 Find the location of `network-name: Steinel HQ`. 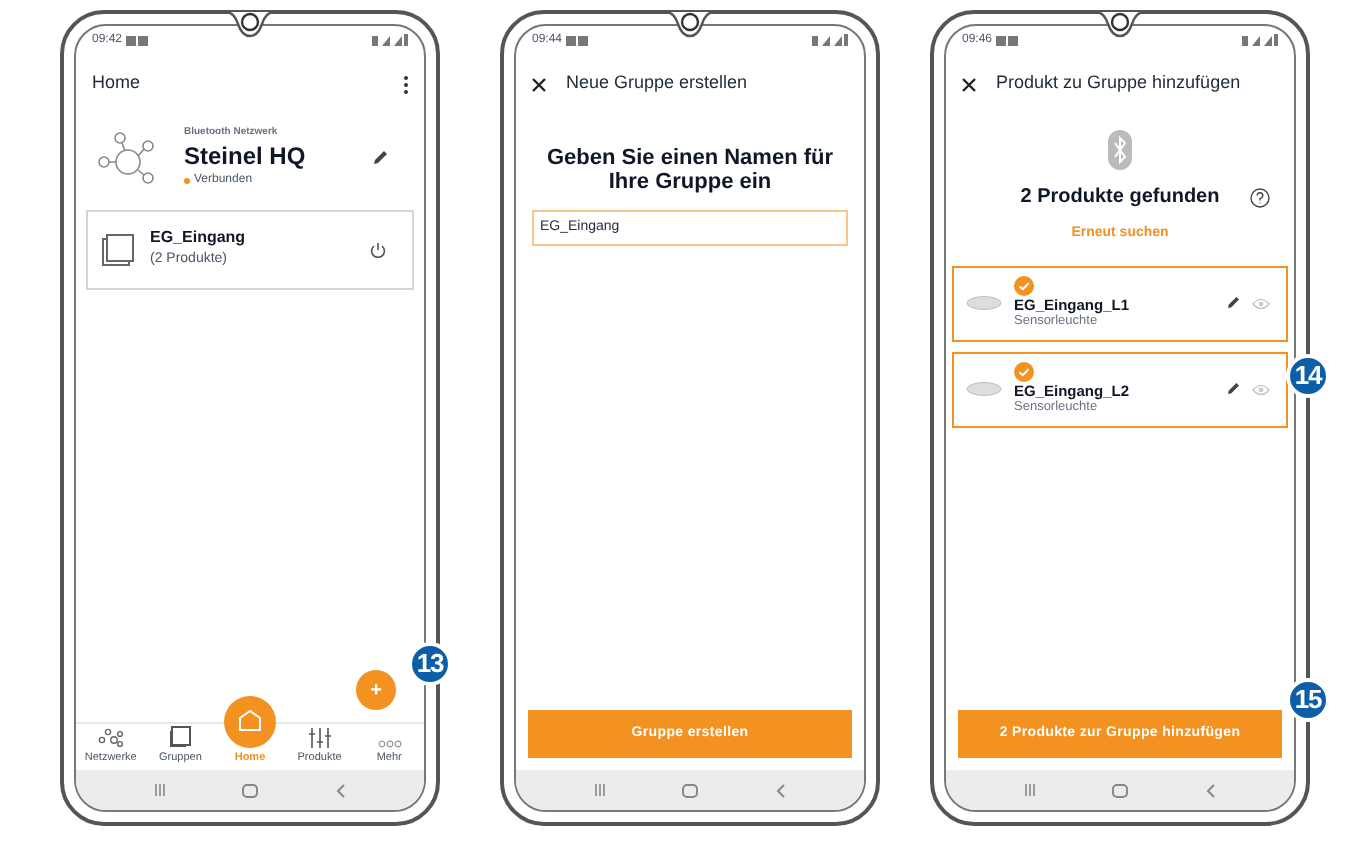

network-name: Steinel HQ is located at coordinates (246, 156).